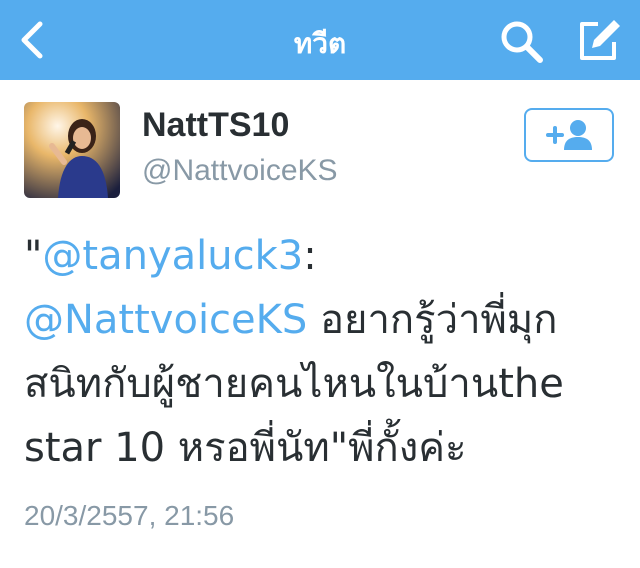  I want to click on tweet-text-segment: star 10 หรอพี่นัท"พี่กั้งค่ะ, so click(245, 448).